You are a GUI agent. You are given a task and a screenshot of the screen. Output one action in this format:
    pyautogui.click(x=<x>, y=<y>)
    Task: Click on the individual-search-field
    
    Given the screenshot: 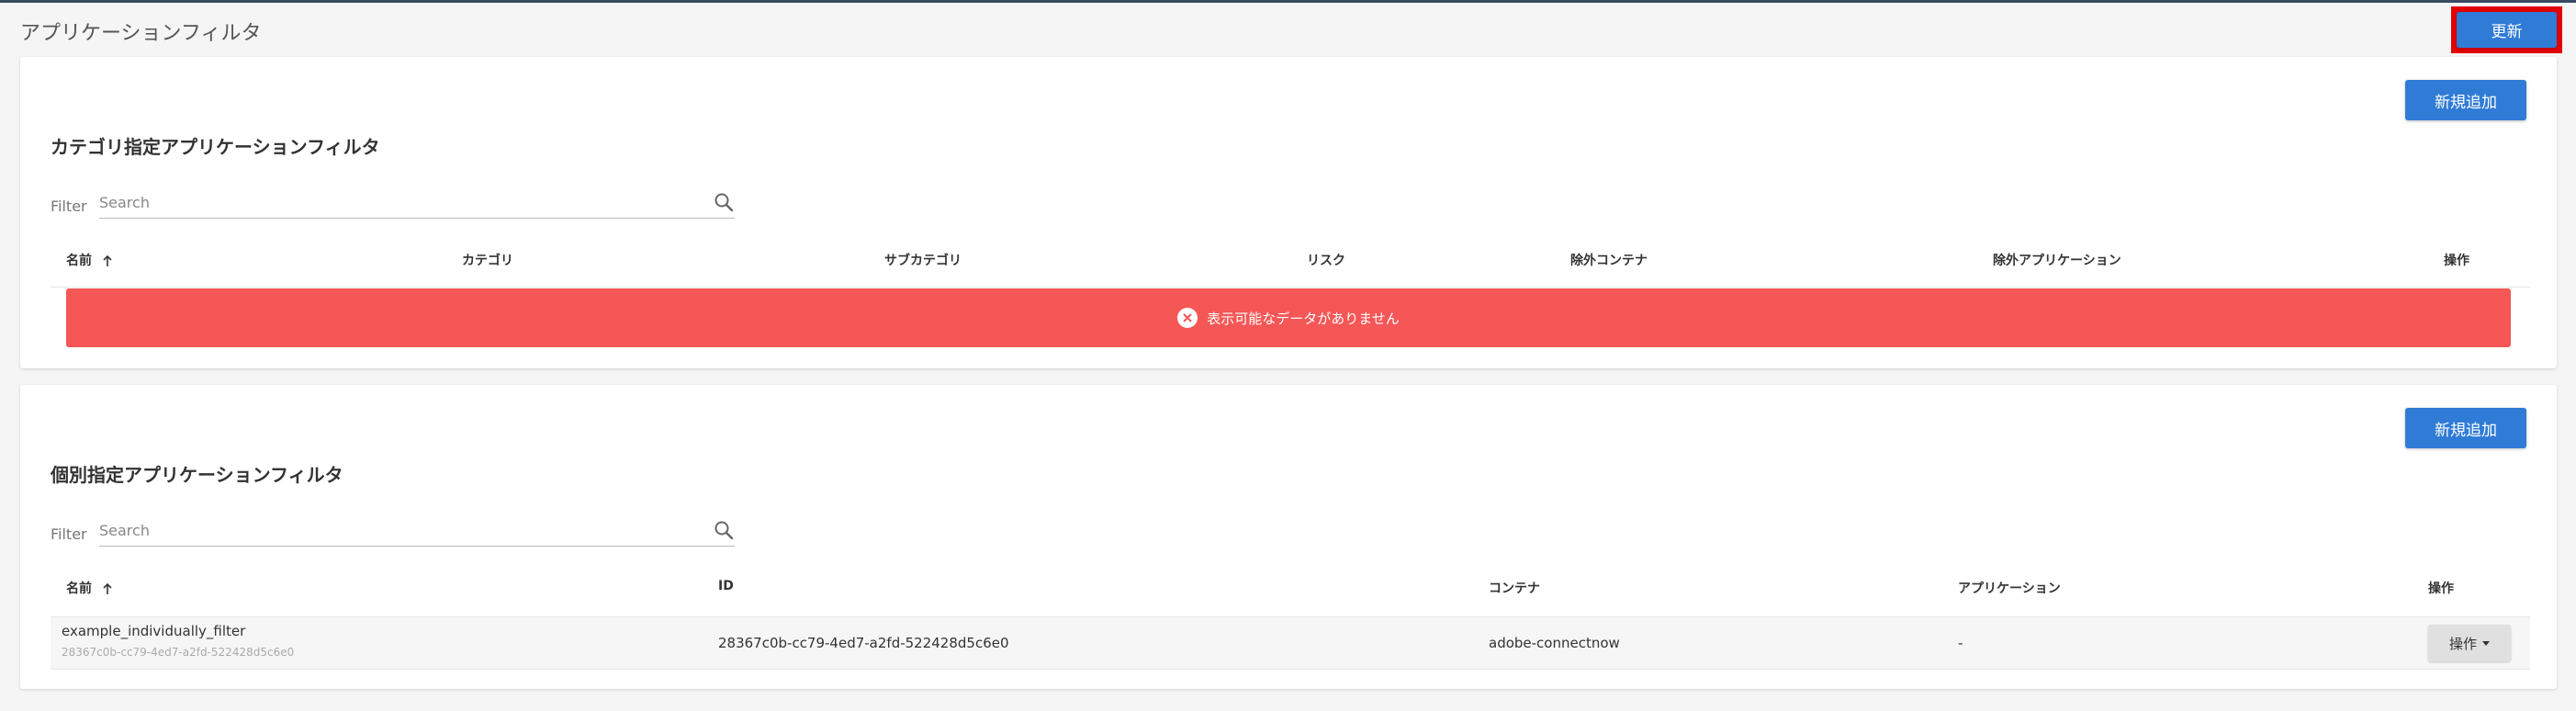 What is the action you would take?
    pyautogui.click(x=417, y=531)
    